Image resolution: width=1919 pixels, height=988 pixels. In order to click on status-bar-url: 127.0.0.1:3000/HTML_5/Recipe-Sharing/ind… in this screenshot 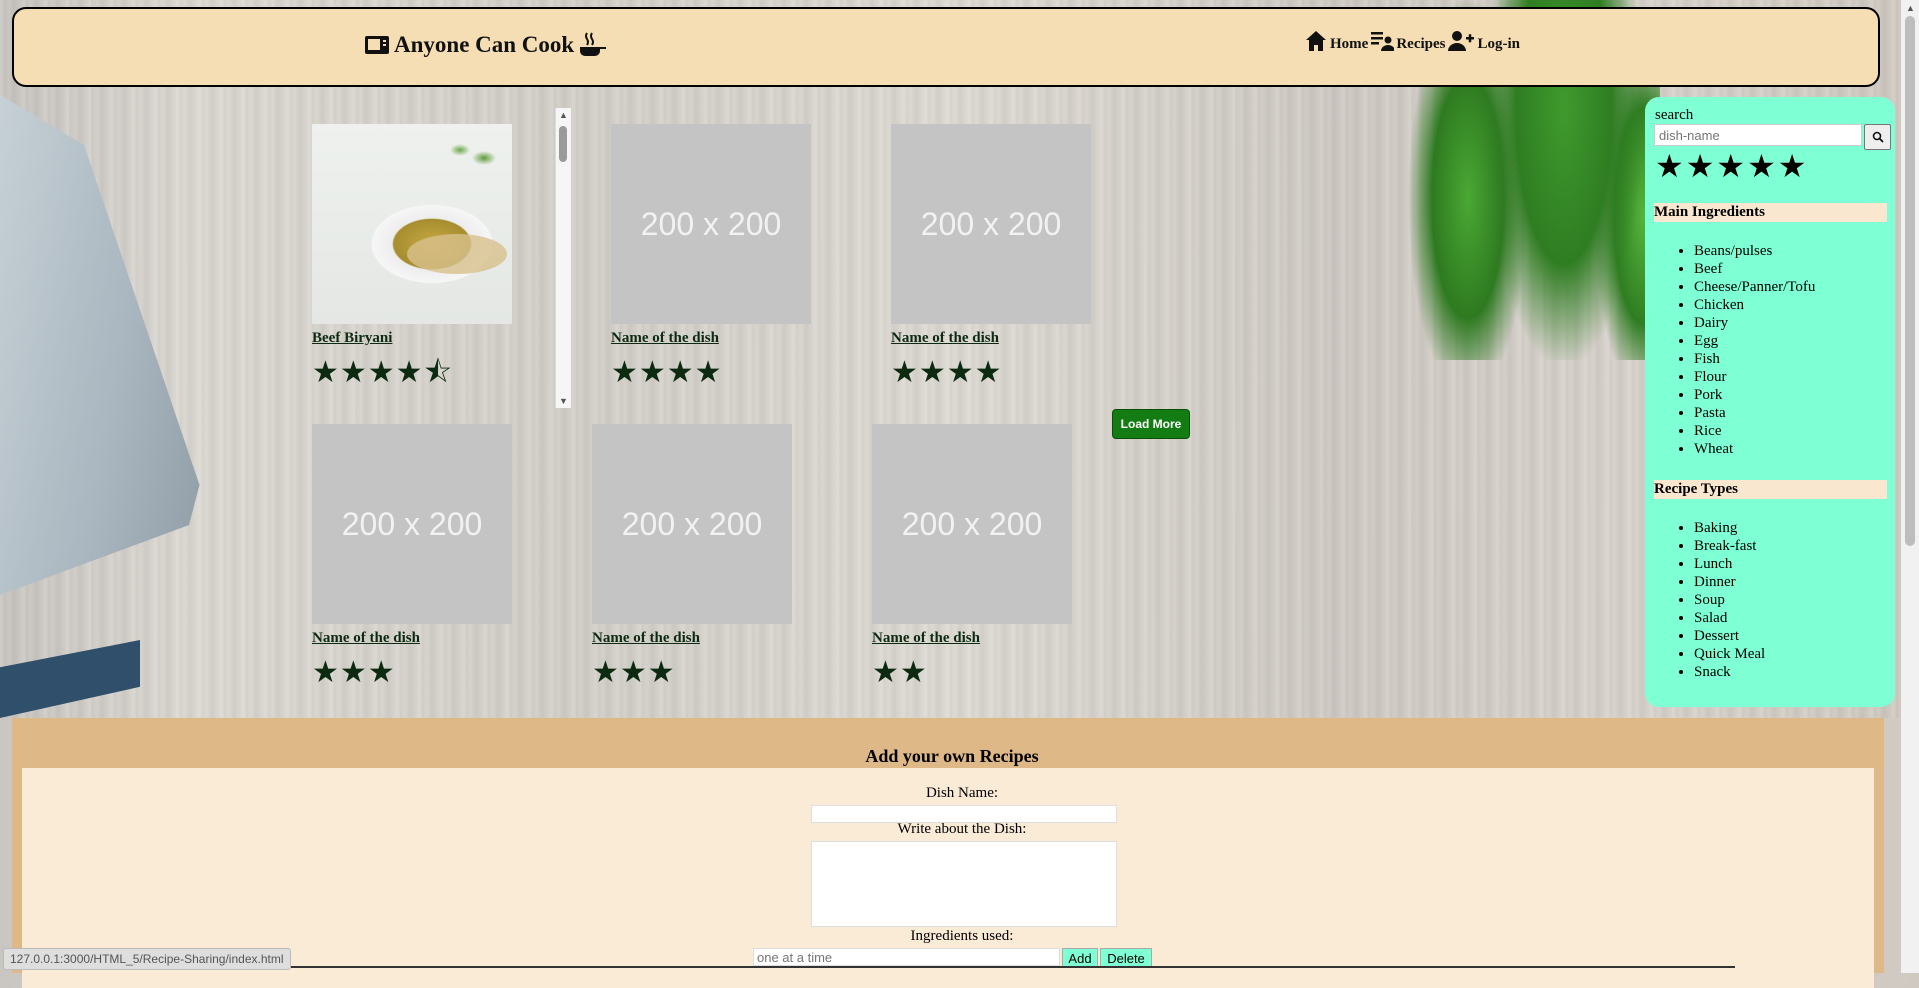, I will do `click(147, 959)`.